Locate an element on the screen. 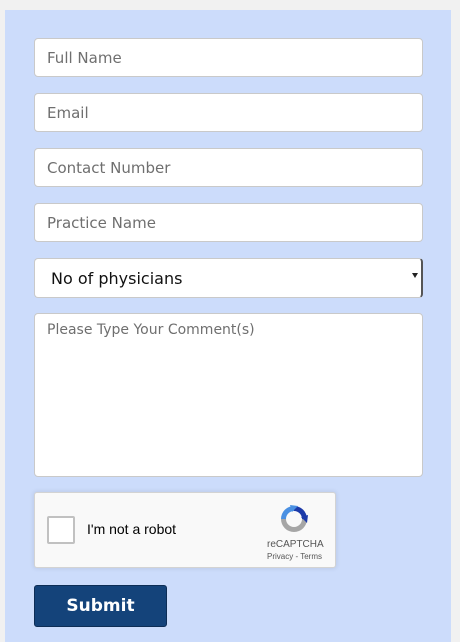  recaptcha-label: I'm not a robot is located at coordinates (132, 529).